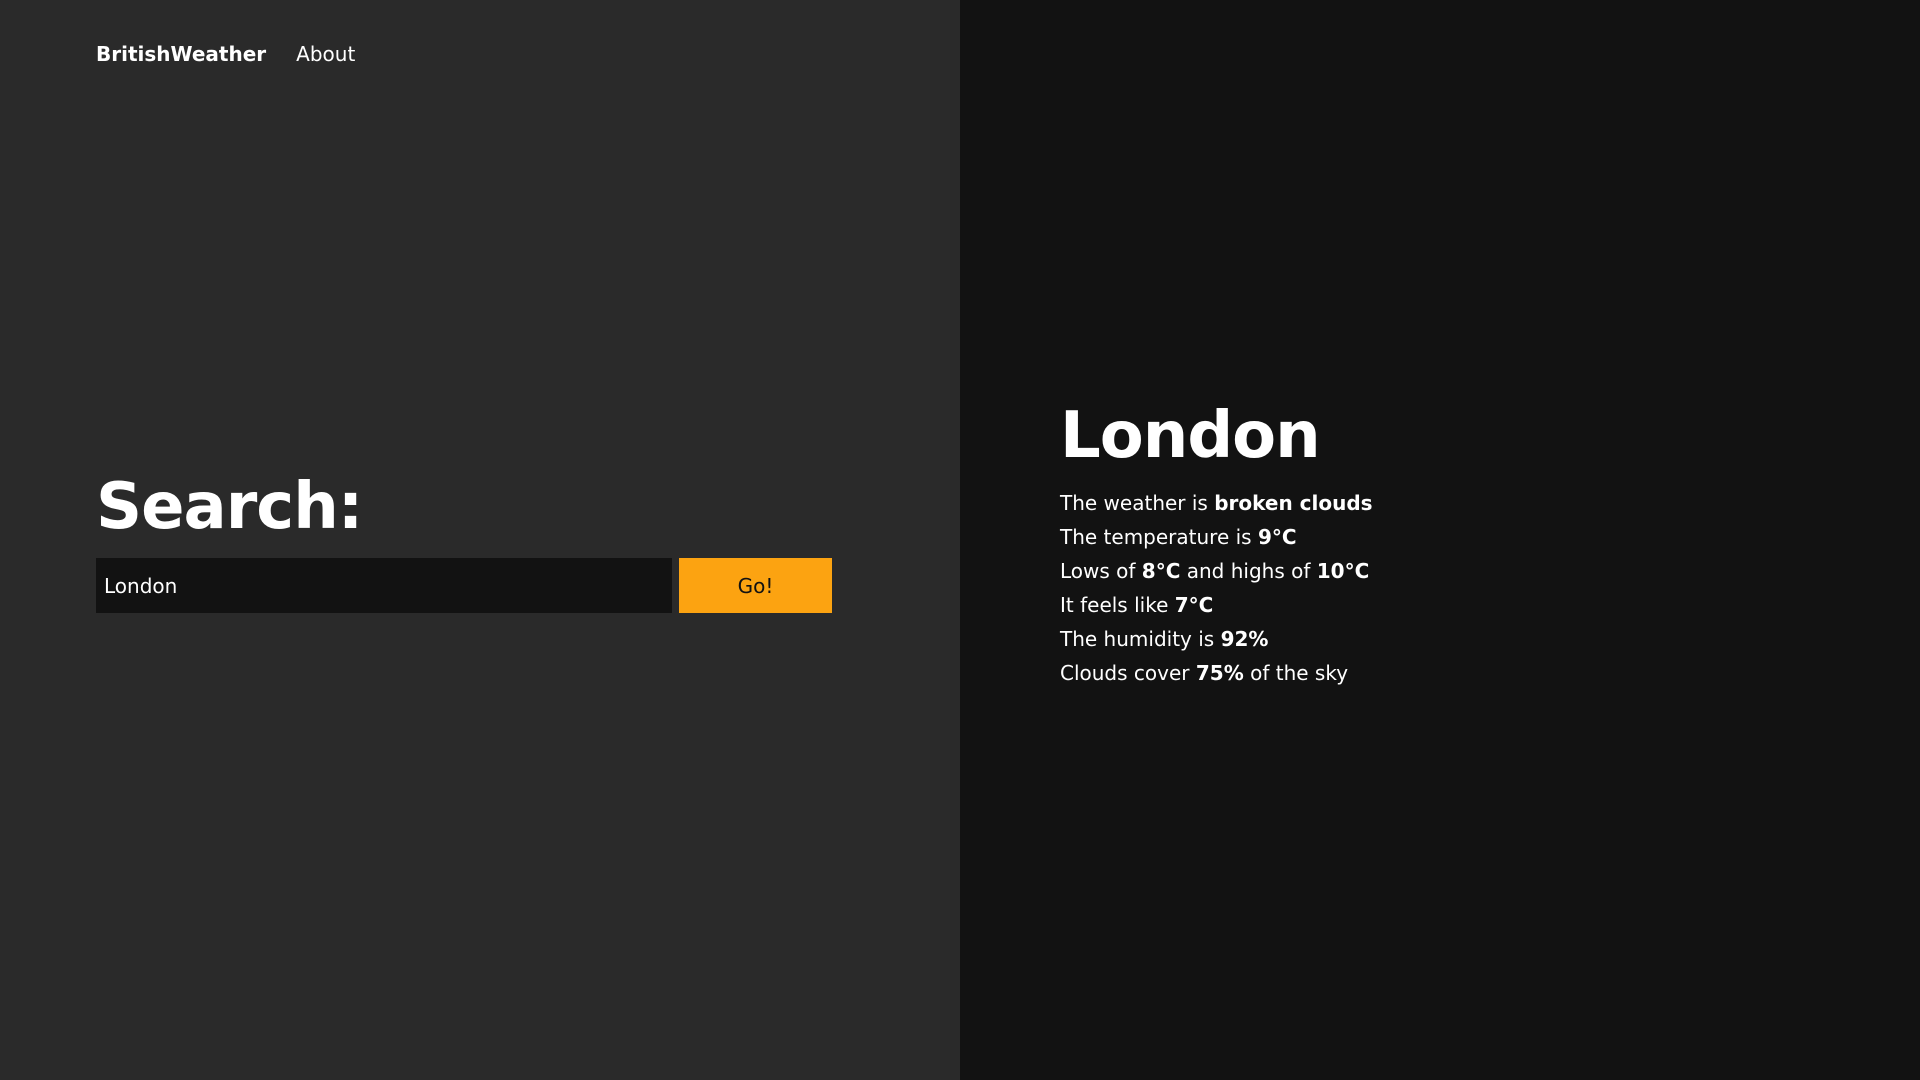 Image resolution: width=1920 pixels, height=1080 pixels. What do you see at coordinates (384, 585) in the screenshot?
I see `search-input` at bounding box center [384, 585].